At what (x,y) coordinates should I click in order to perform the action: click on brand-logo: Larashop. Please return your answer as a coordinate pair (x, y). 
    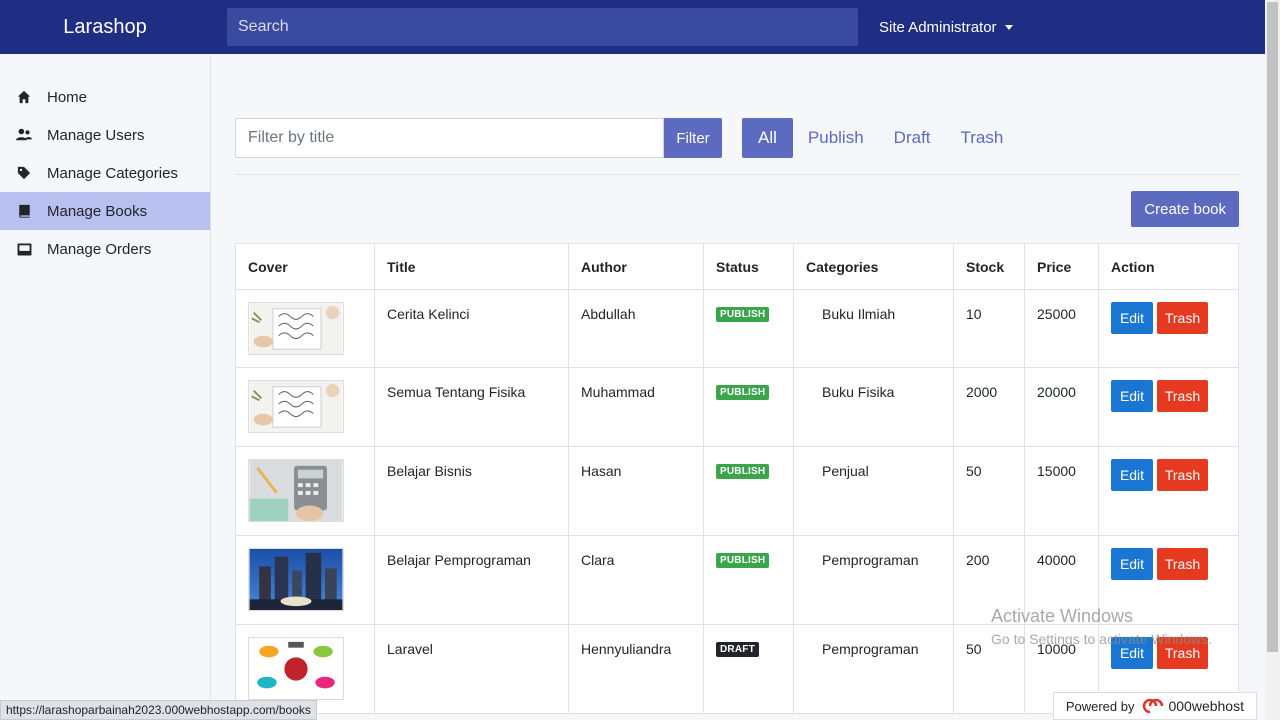
    Looking at the image, I should click on (105, 27).